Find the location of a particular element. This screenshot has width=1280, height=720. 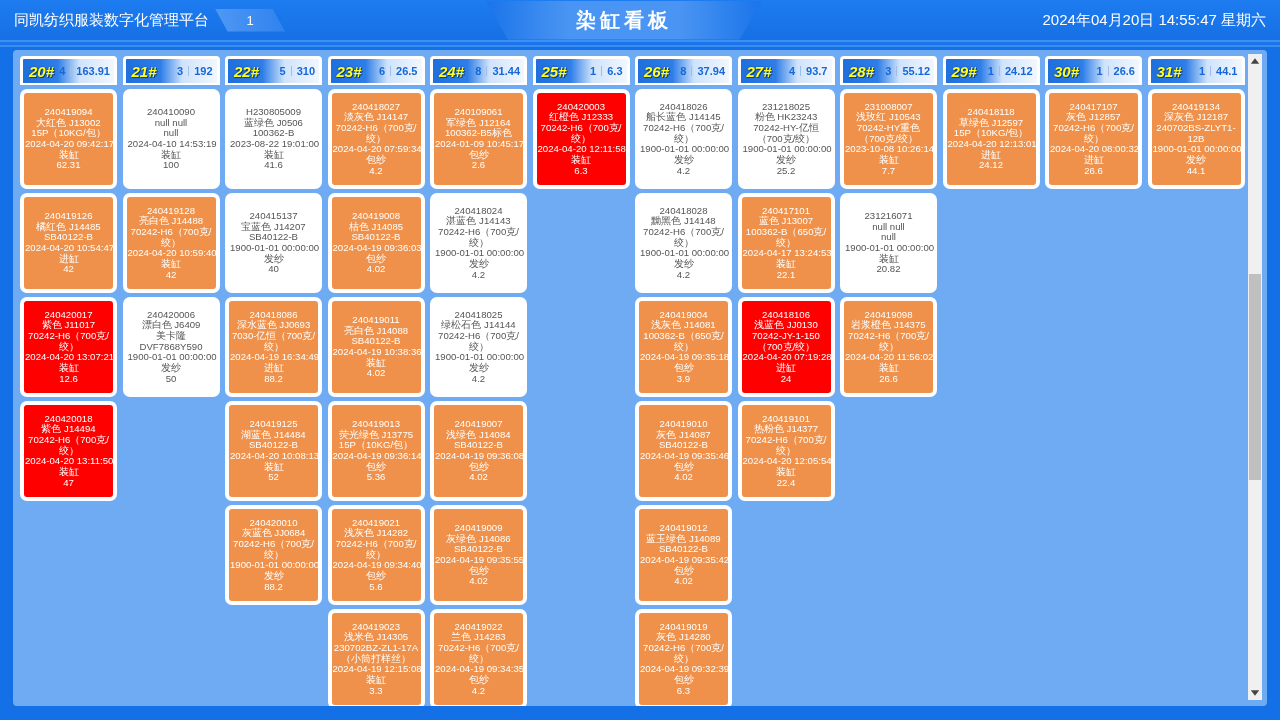

batch-card: 240419021 浅灰色 J14282 70242-H6（700克/绞） 2024-04-19 09:34:40 包纱 5.6 is located at coordinates (376, 555).